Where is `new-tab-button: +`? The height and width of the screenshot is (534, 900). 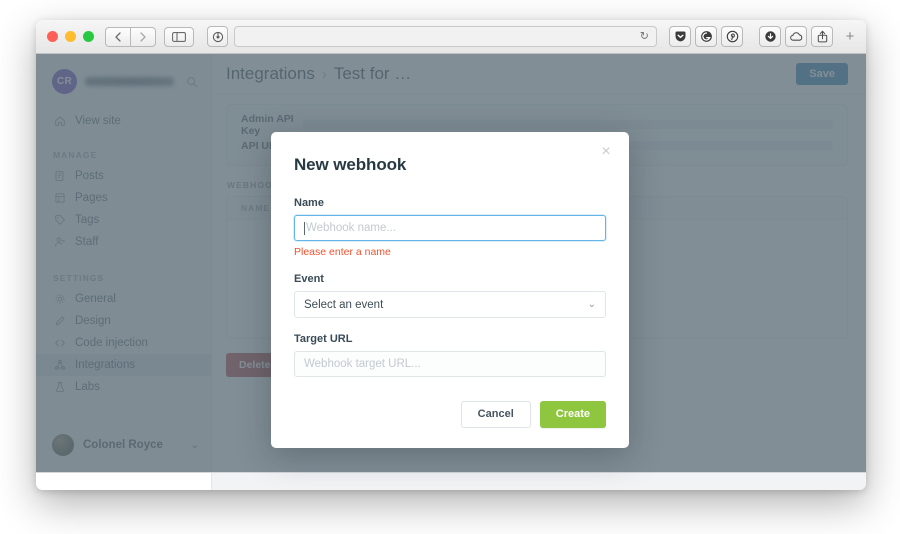 new-tab-button: + is located at coordinates (850, 37).